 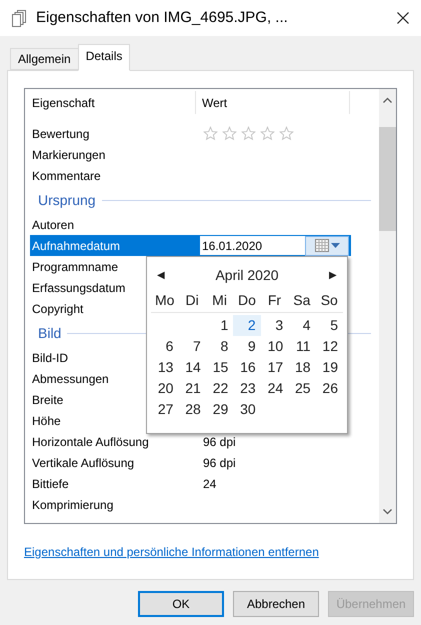 What do you see at coordinates (190, 154) in the screenshot?
I see `property-row: Markierungen` at bounding box center [190, 154].